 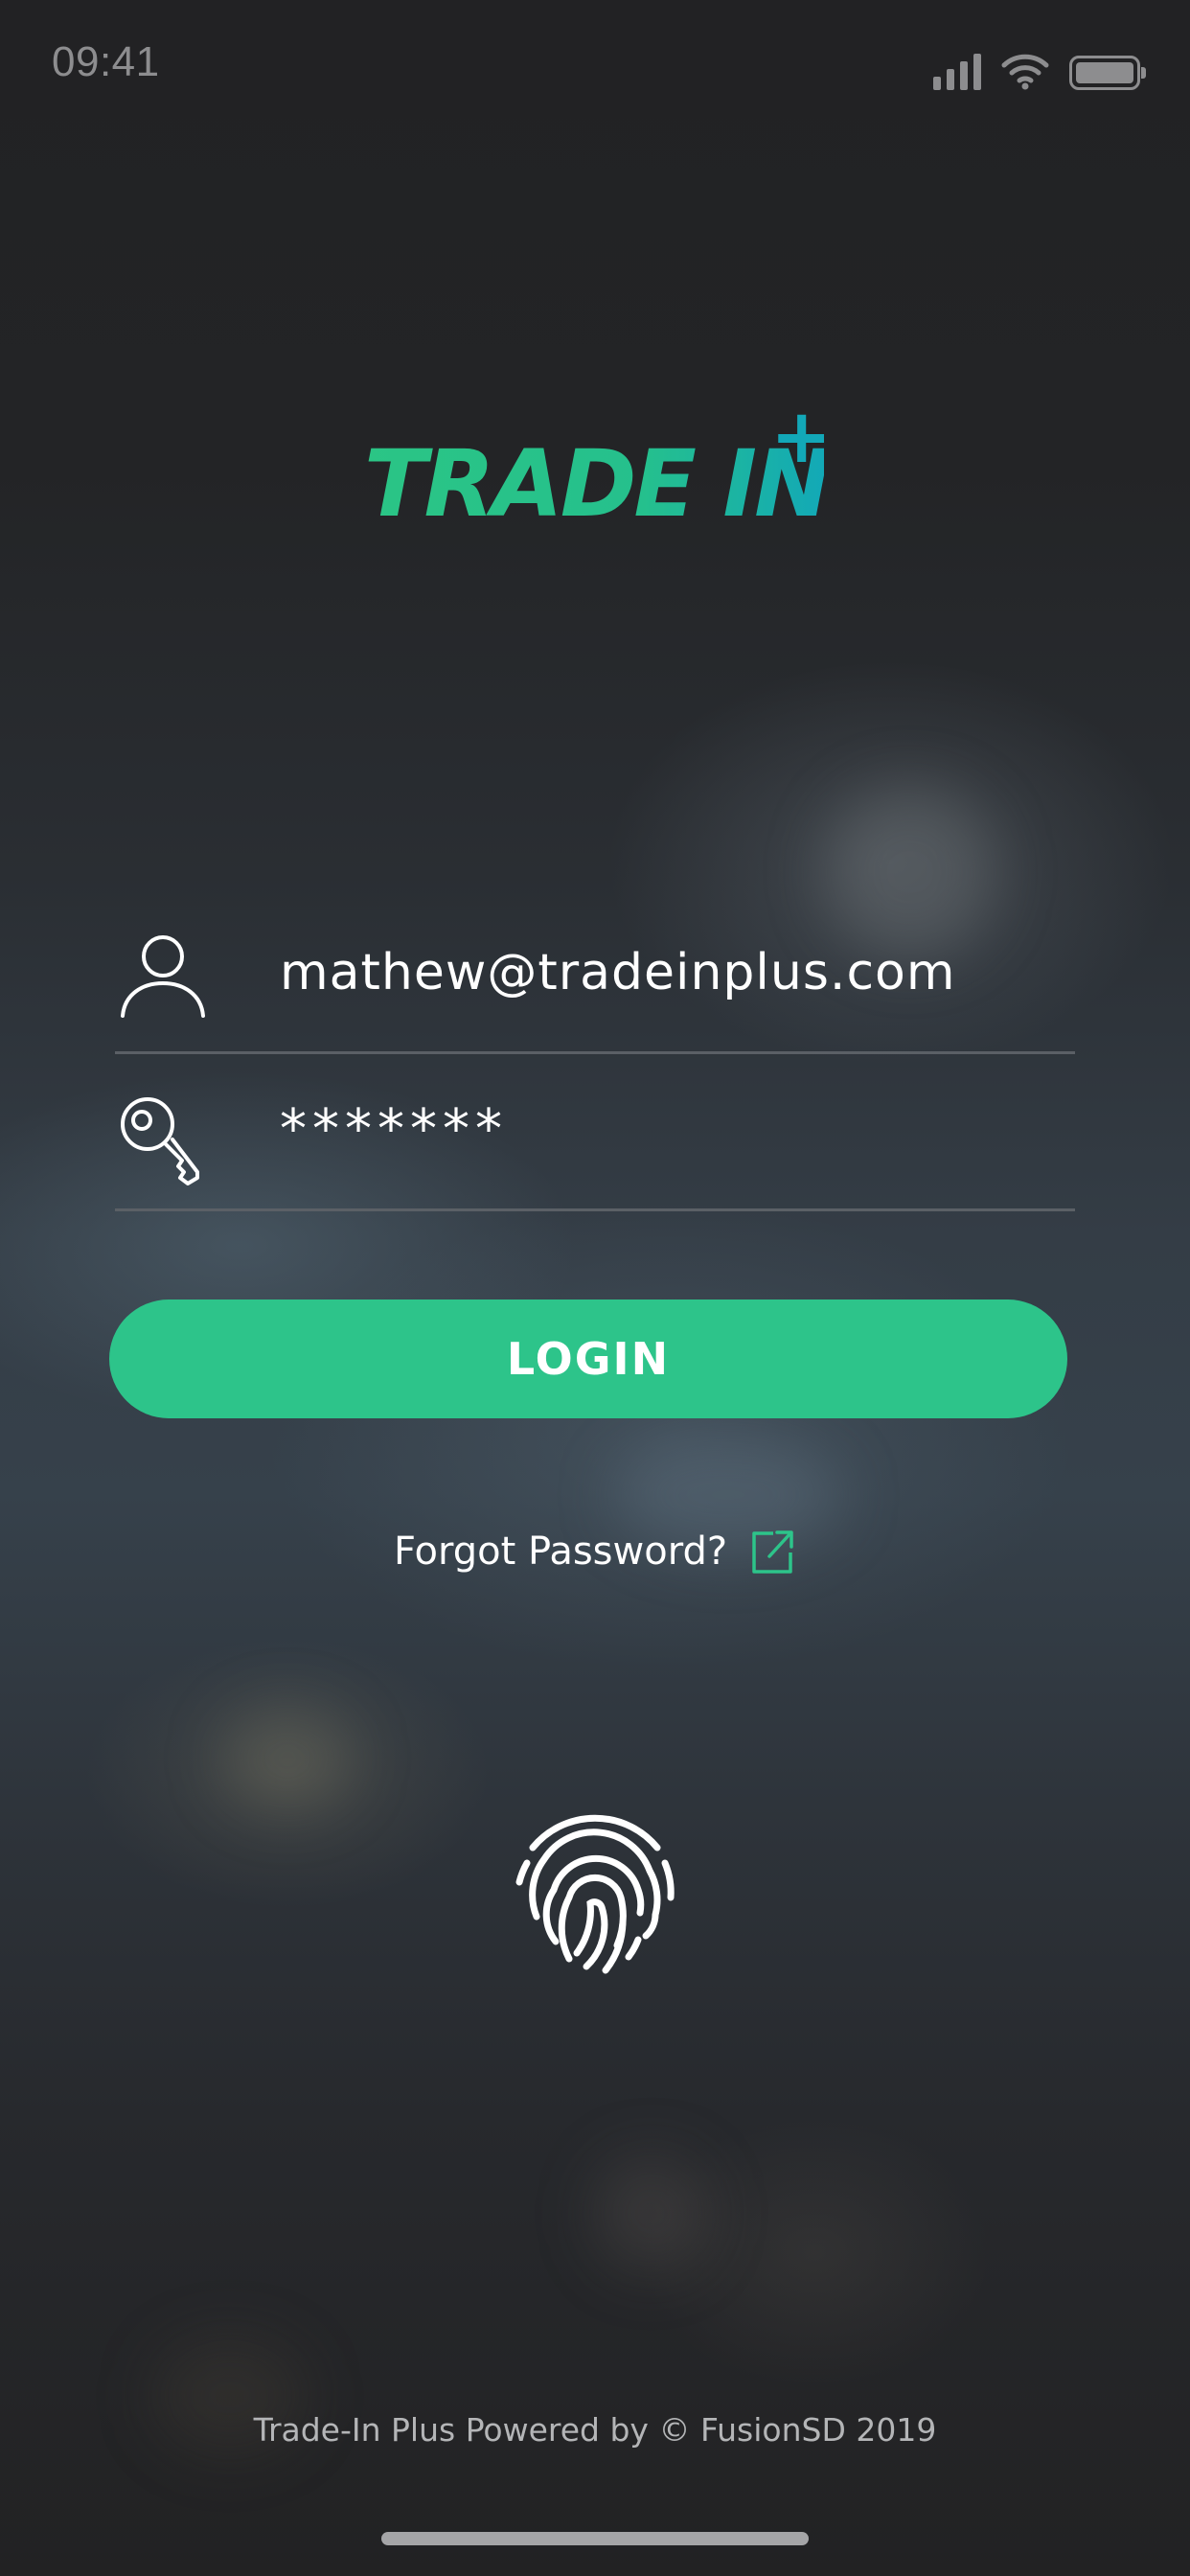 What do you see at coordinates (595, 2538) in the screenshot?
I see `home-indicator` at bounding box center [595, 2538].